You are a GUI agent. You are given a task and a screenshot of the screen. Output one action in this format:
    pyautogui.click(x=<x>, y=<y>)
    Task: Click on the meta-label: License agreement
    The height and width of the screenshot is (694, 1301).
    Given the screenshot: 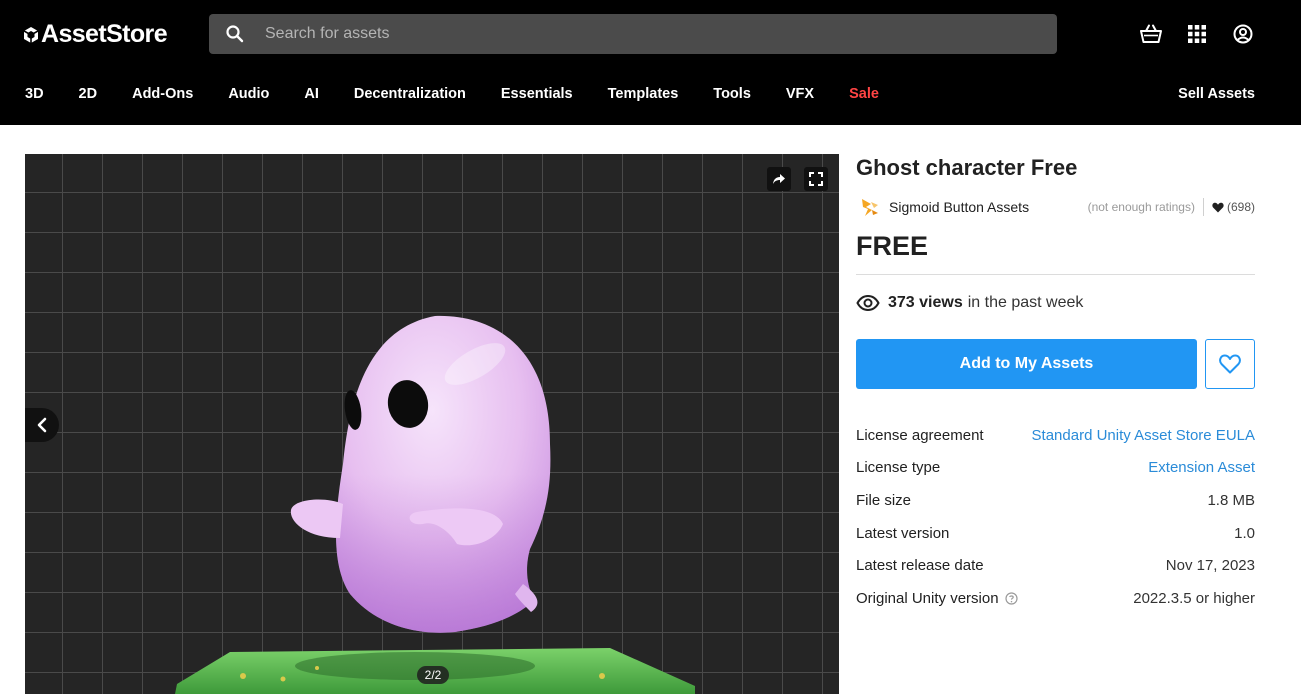 What is the action you would take?
    pyautogui.click(x=920, y=435)
    